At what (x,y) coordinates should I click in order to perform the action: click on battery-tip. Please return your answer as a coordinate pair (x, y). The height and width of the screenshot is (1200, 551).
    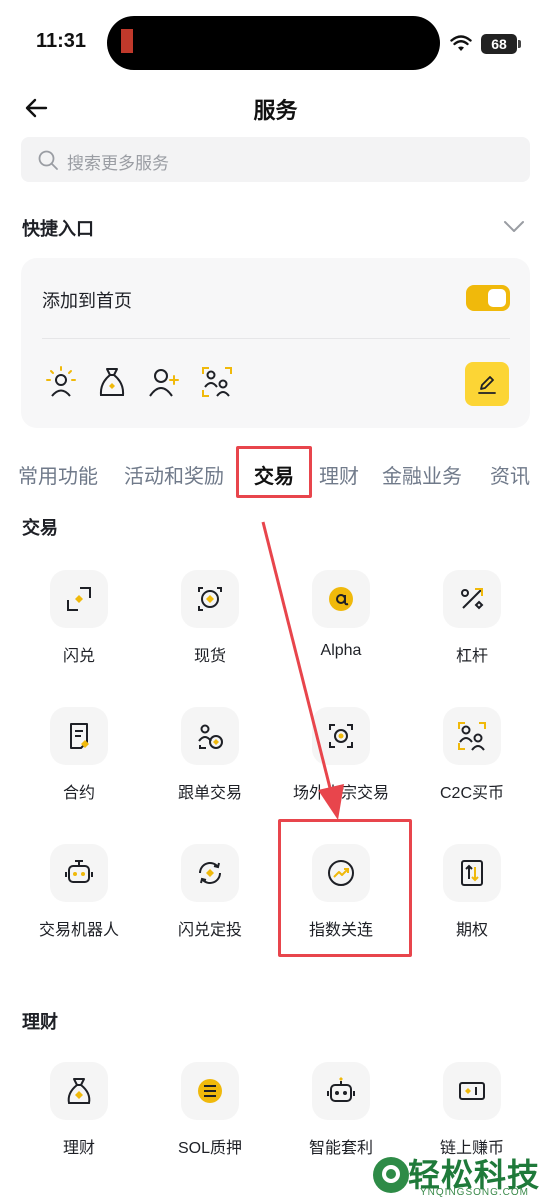
    Looking at the image, I should click on (519, 44).